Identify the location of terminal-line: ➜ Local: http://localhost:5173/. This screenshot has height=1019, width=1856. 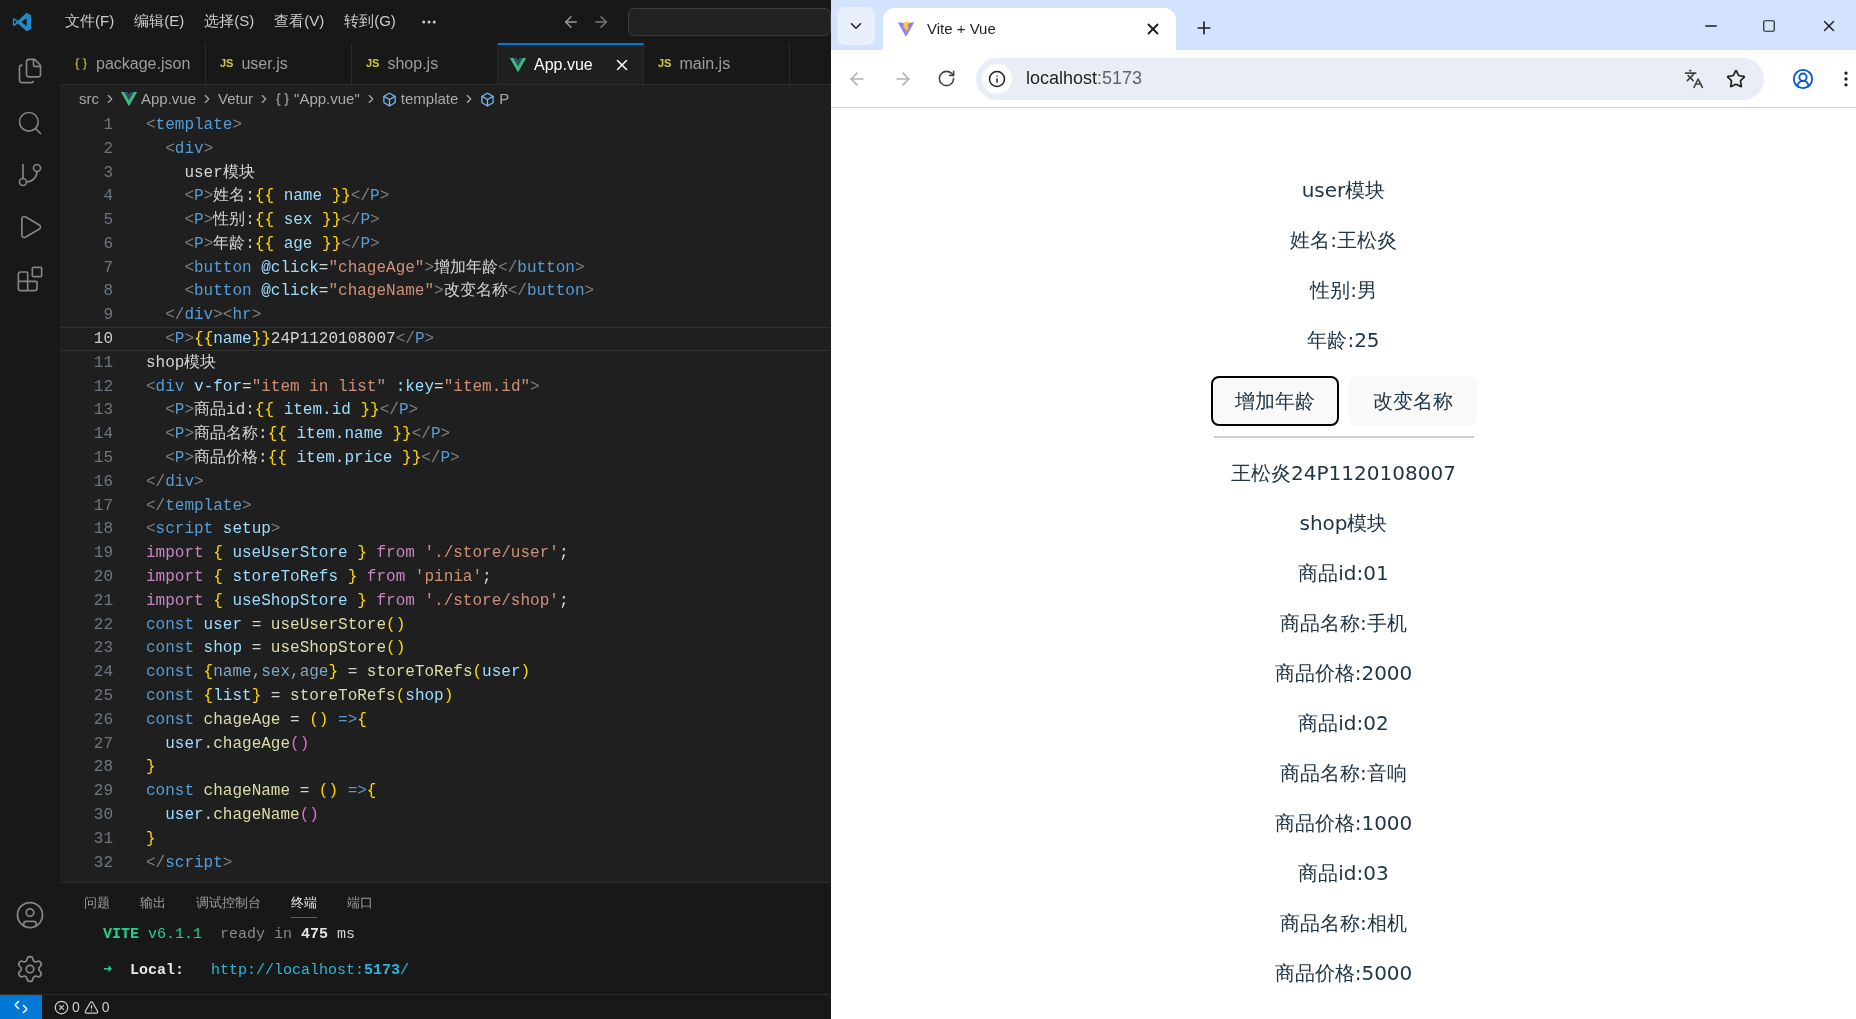
(257, 971).